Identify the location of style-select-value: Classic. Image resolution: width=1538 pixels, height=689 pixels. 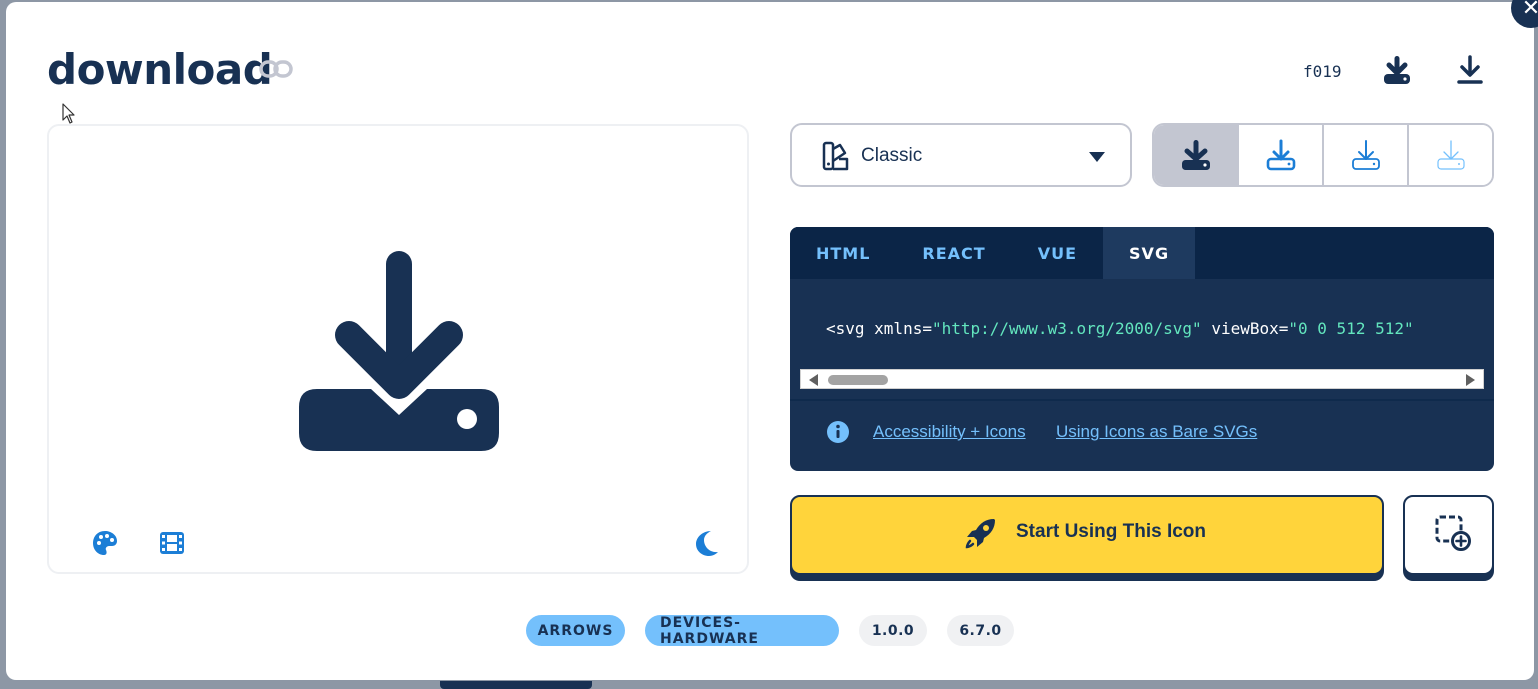
(892, 155).